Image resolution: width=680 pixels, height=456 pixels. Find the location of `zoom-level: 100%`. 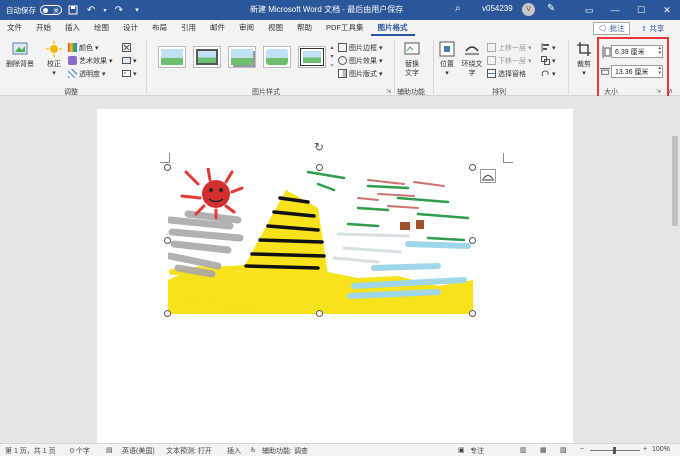

zoom-level: 100% is located at coordinates (661, 449).